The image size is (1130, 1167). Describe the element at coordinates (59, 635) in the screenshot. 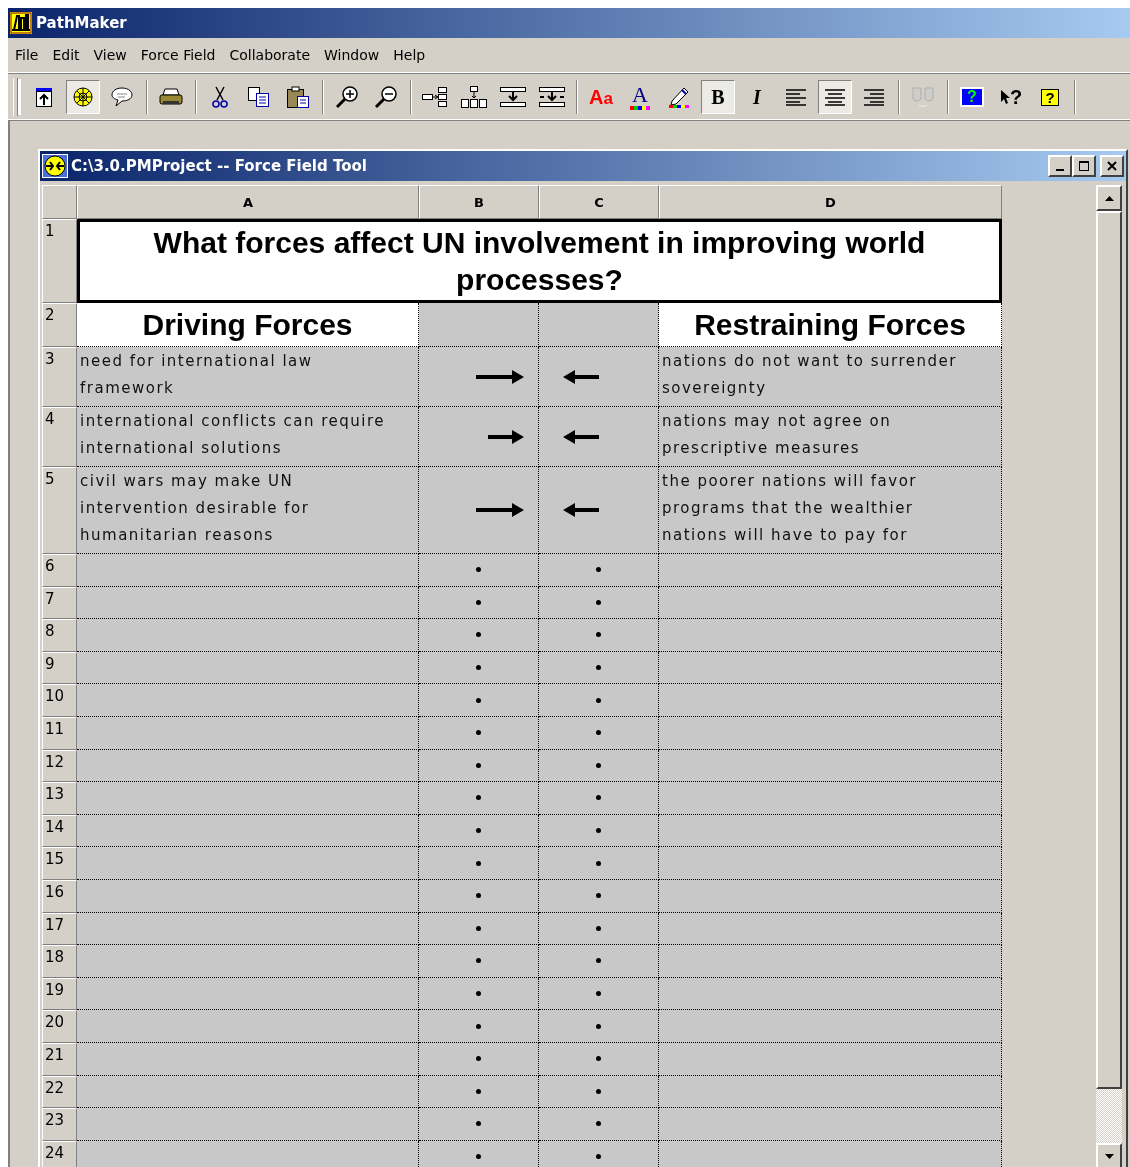

I see `row-header: 8` at that location.